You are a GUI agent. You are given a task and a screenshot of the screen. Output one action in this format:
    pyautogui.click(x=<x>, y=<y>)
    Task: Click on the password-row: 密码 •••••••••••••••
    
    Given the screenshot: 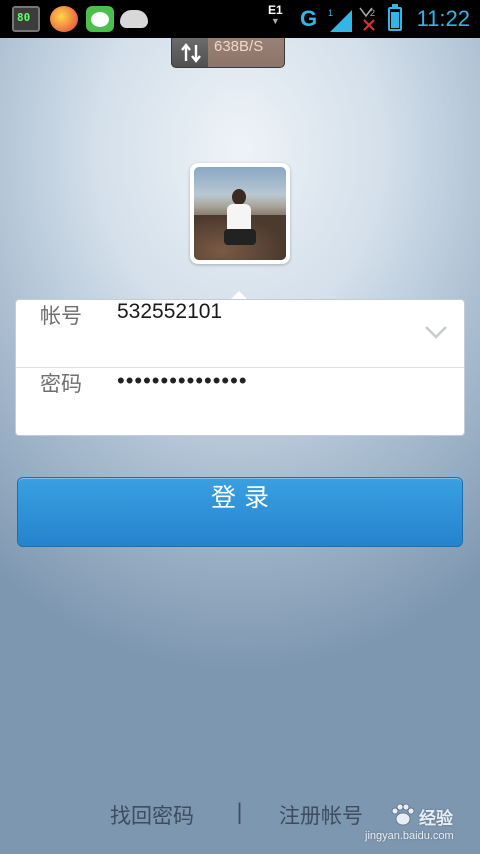 What is the action you would take?
    pyautogui.click(x=240, y=402)
    